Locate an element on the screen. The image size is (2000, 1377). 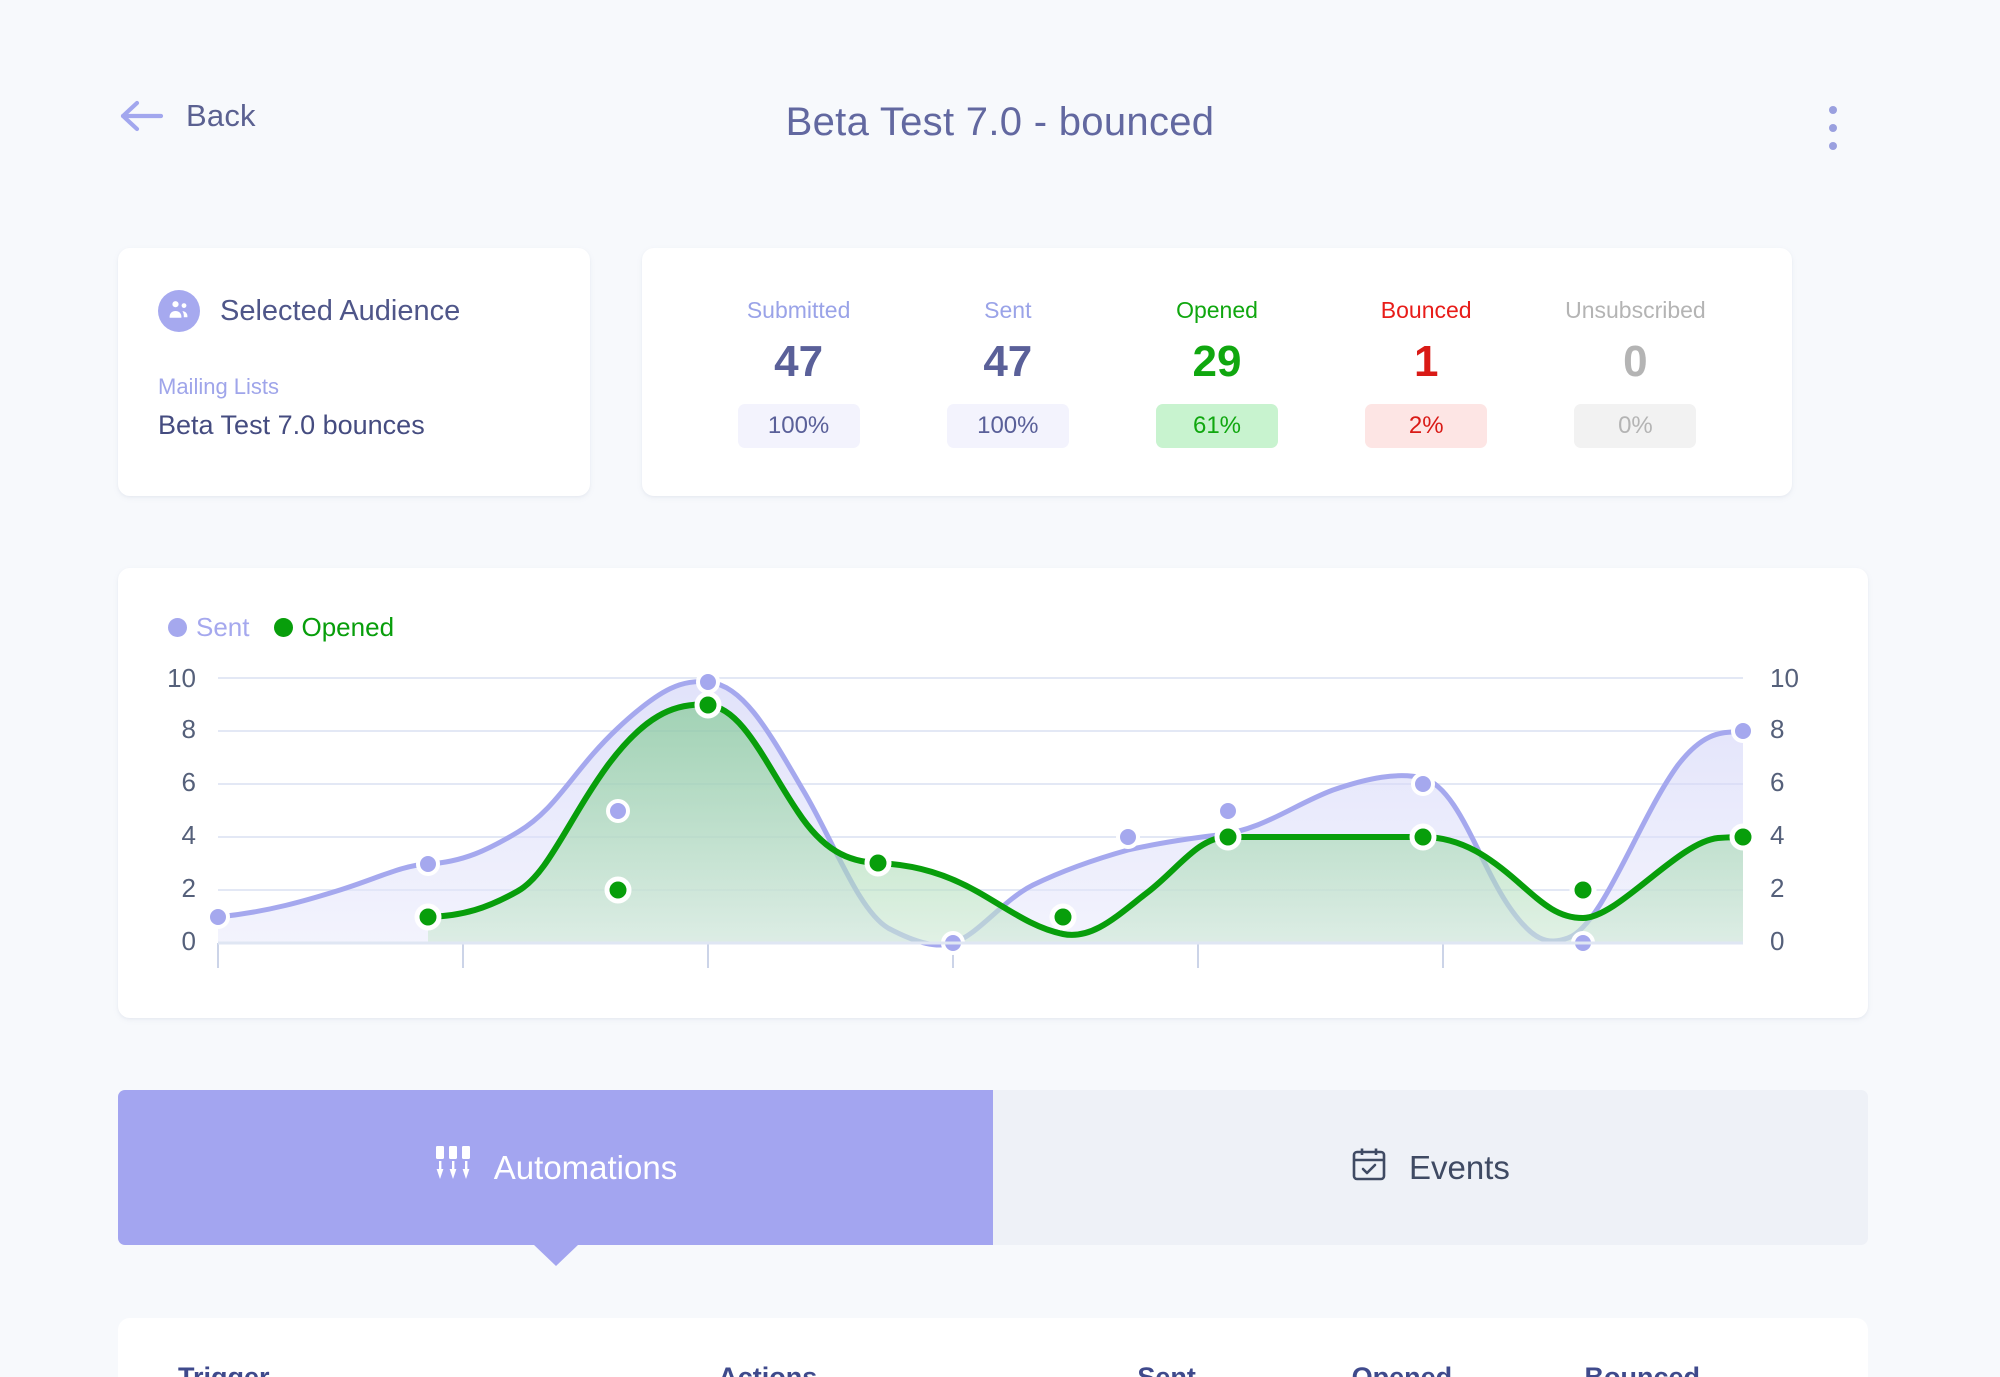
stat-value: 1 is located at coordinates (1426, 361).